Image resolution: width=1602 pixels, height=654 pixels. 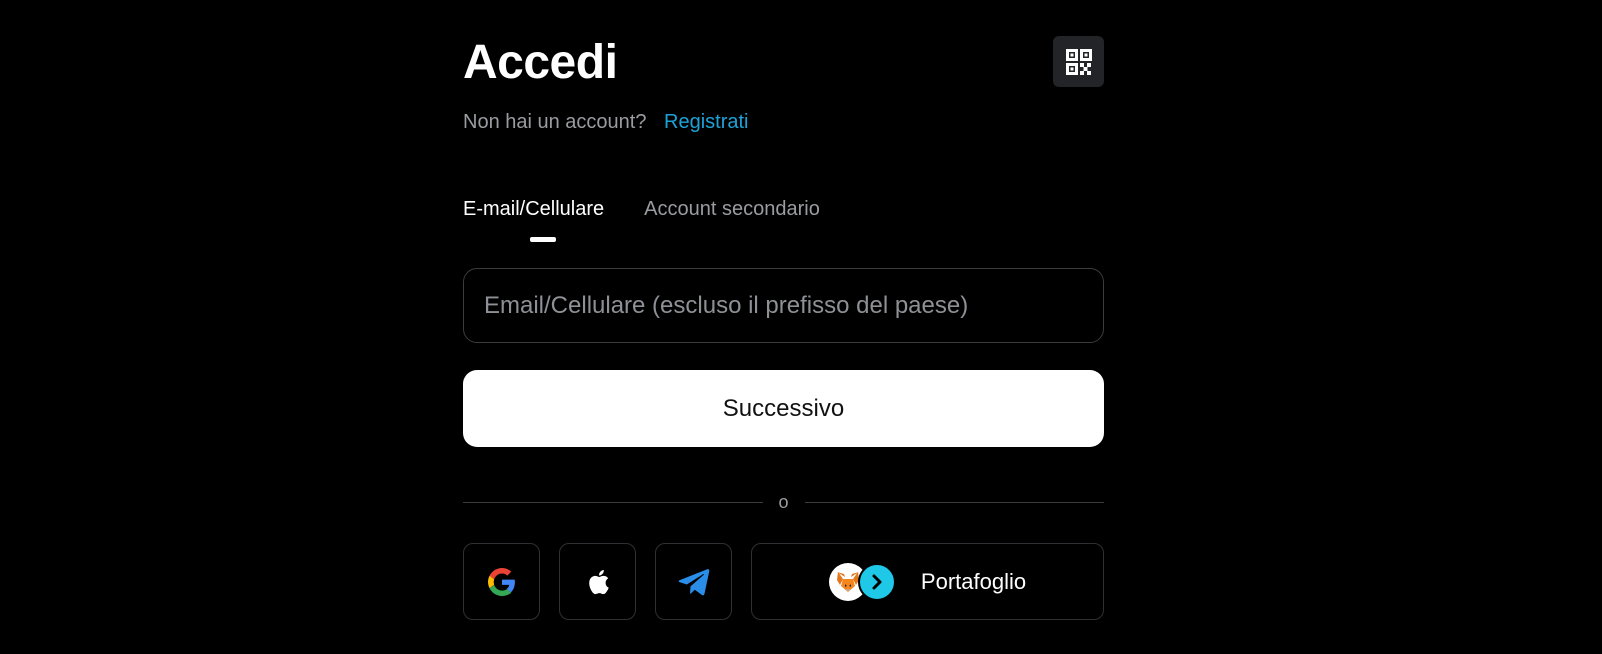 I want to click on page-title: Accedi, so click(x=540, y=62).